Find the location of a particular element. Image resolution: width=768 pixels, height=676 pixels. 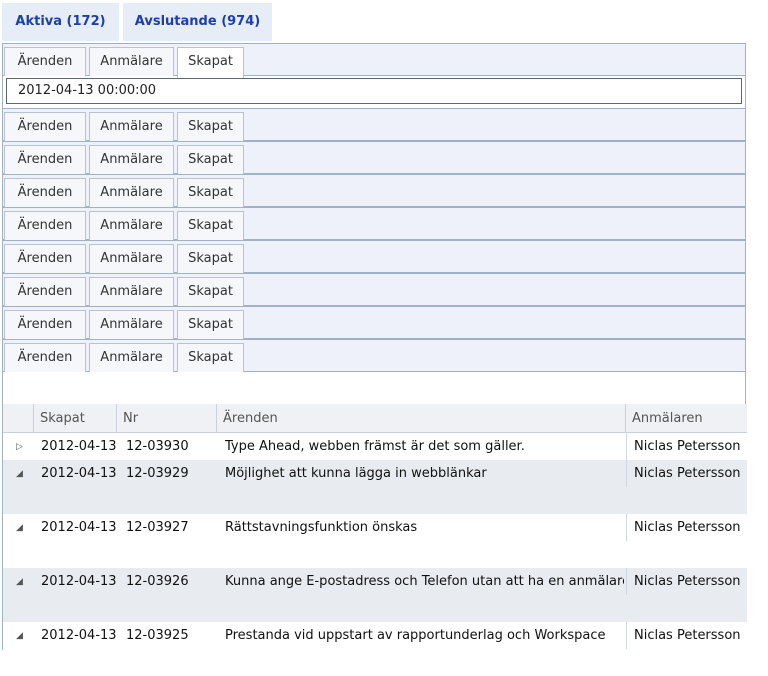

date-filter-box: 2012-04-13 00:00:00 is located at coordinates (374, 92).